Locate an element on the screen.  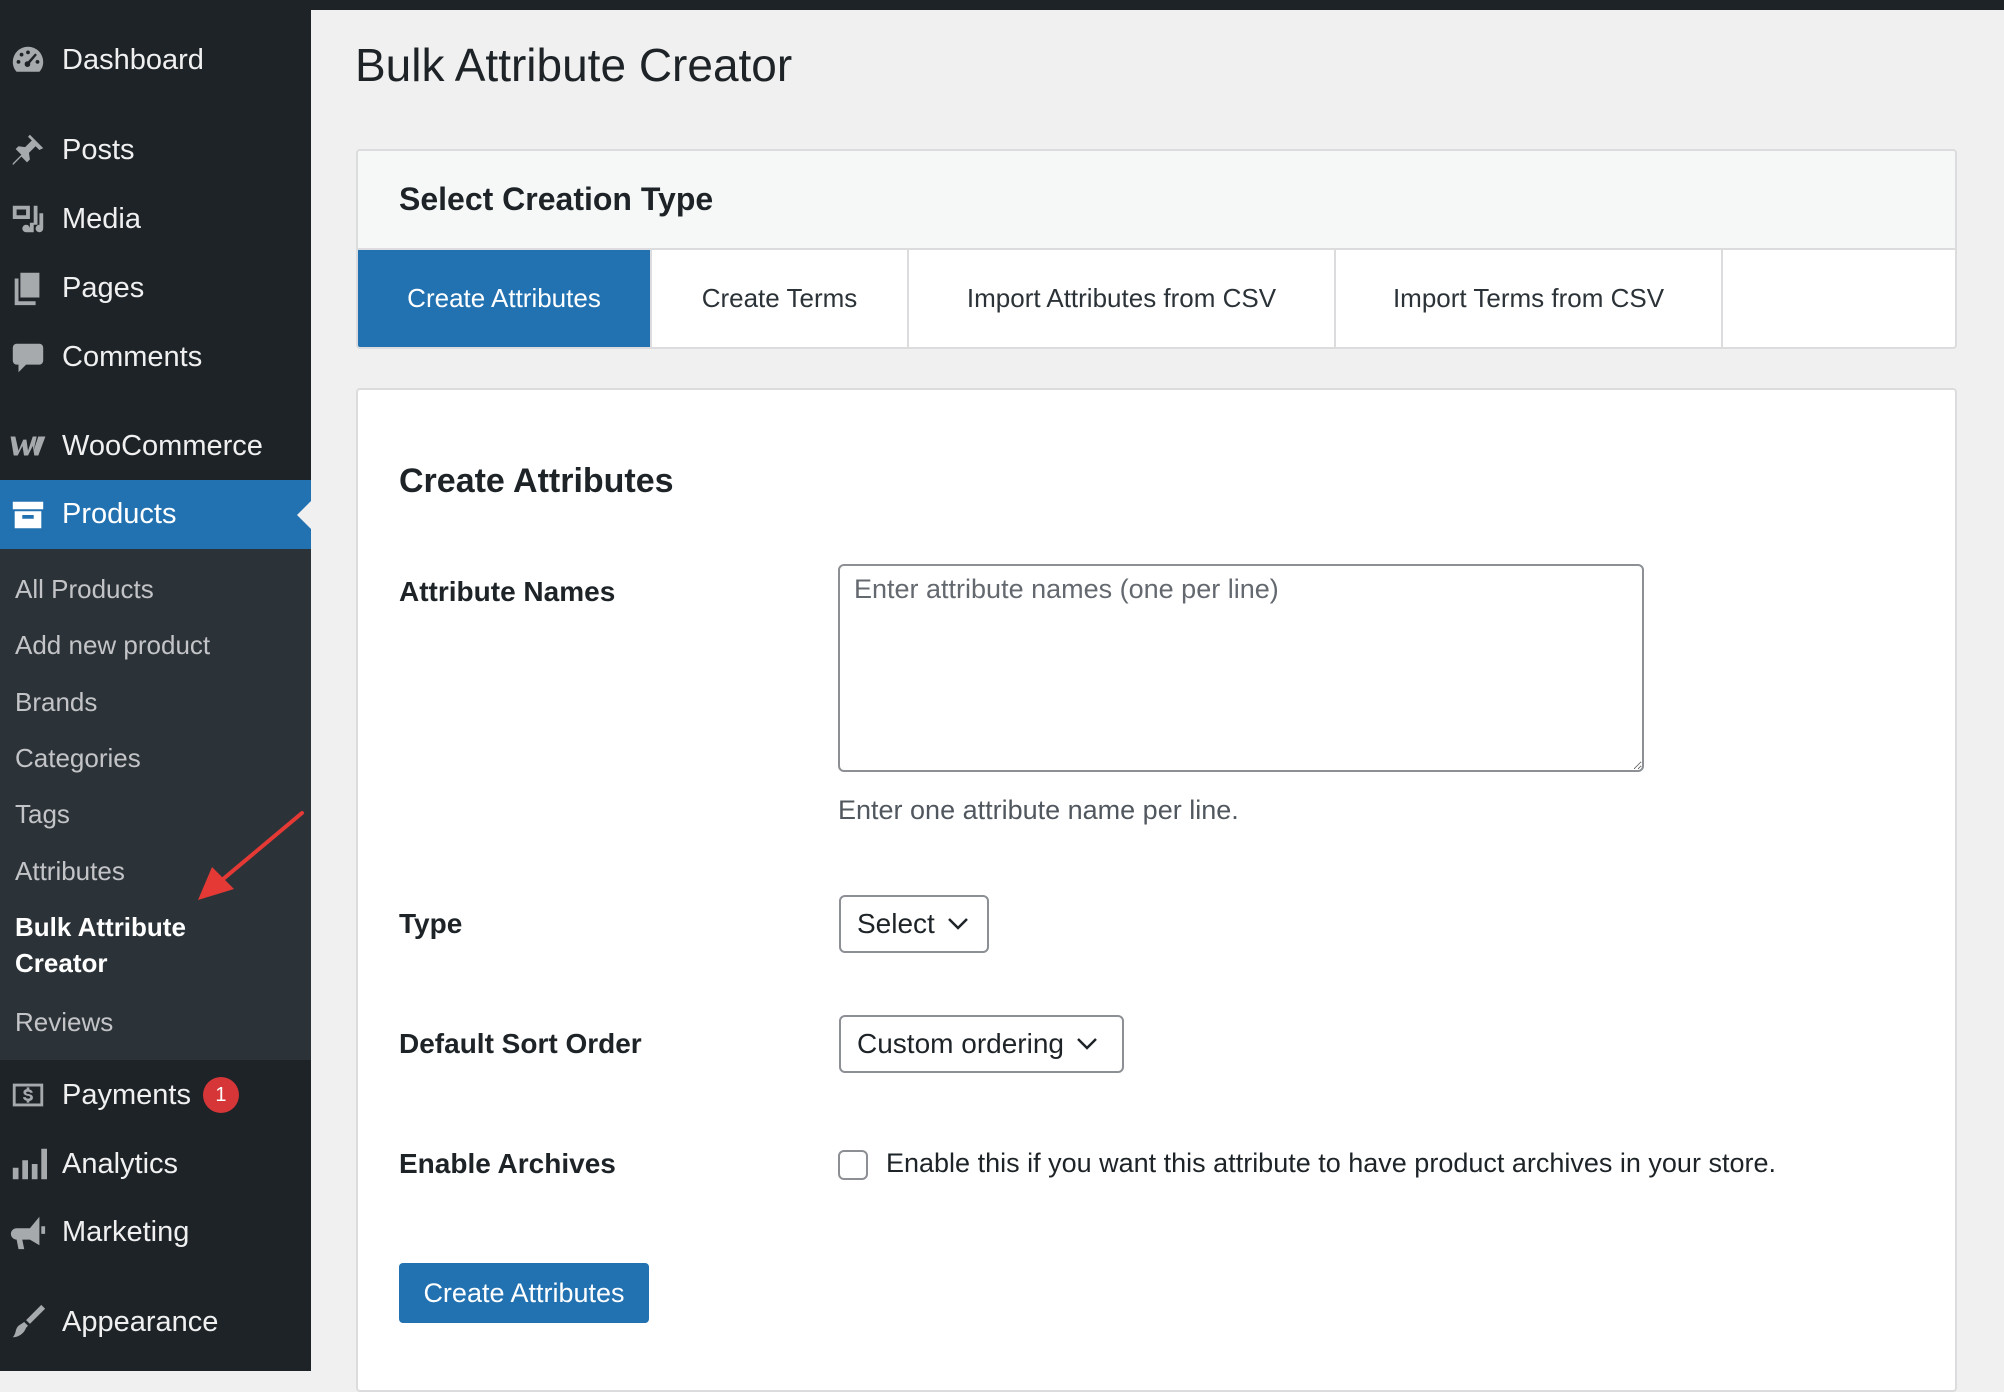
tab-create-terms: Create Terms is located at coordinates (780, 298).